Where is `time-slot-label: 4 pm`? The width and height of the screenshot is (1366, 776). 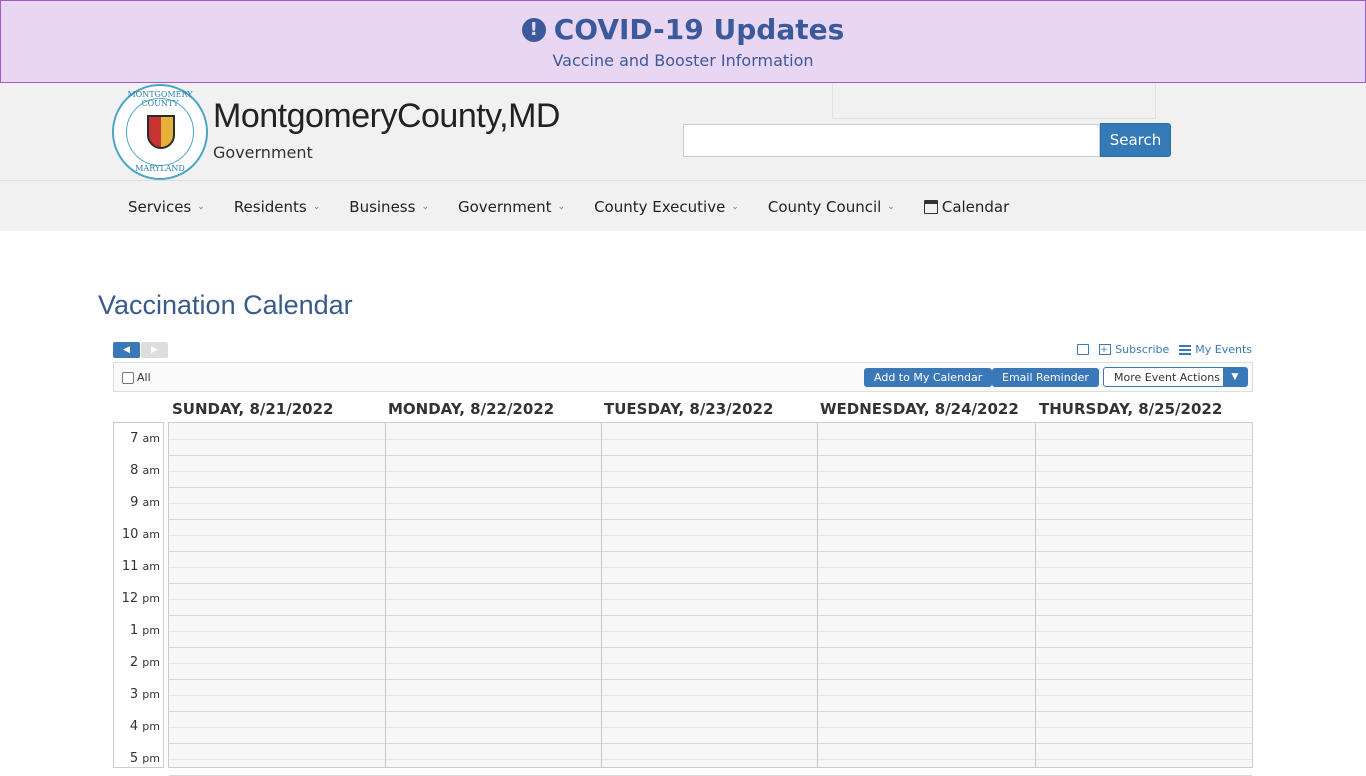
time-slot-label: 4 pm is located at coordinates (138, 726).